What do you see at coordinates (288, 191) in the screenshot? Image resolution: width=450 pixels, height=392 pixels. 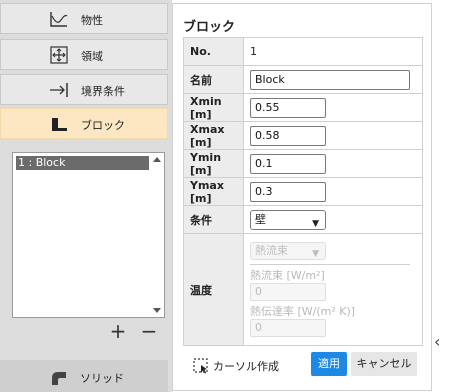 I see `ymax-field: 0.3` at bounding box center [288, 191].